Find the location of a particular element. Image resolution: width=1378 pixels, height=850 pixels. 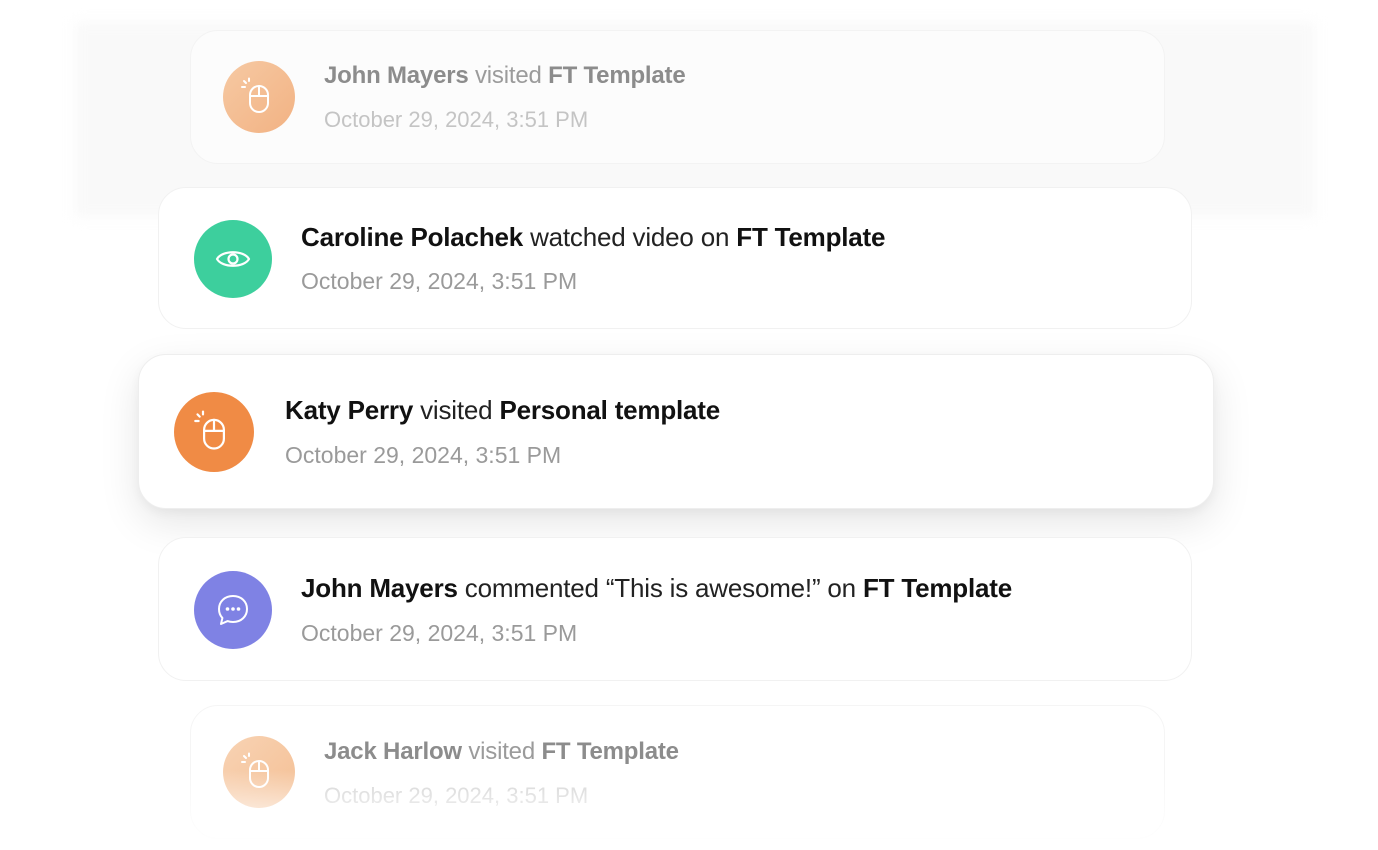

actor-name: Jack Harlow is located at coordinates (393, 751).